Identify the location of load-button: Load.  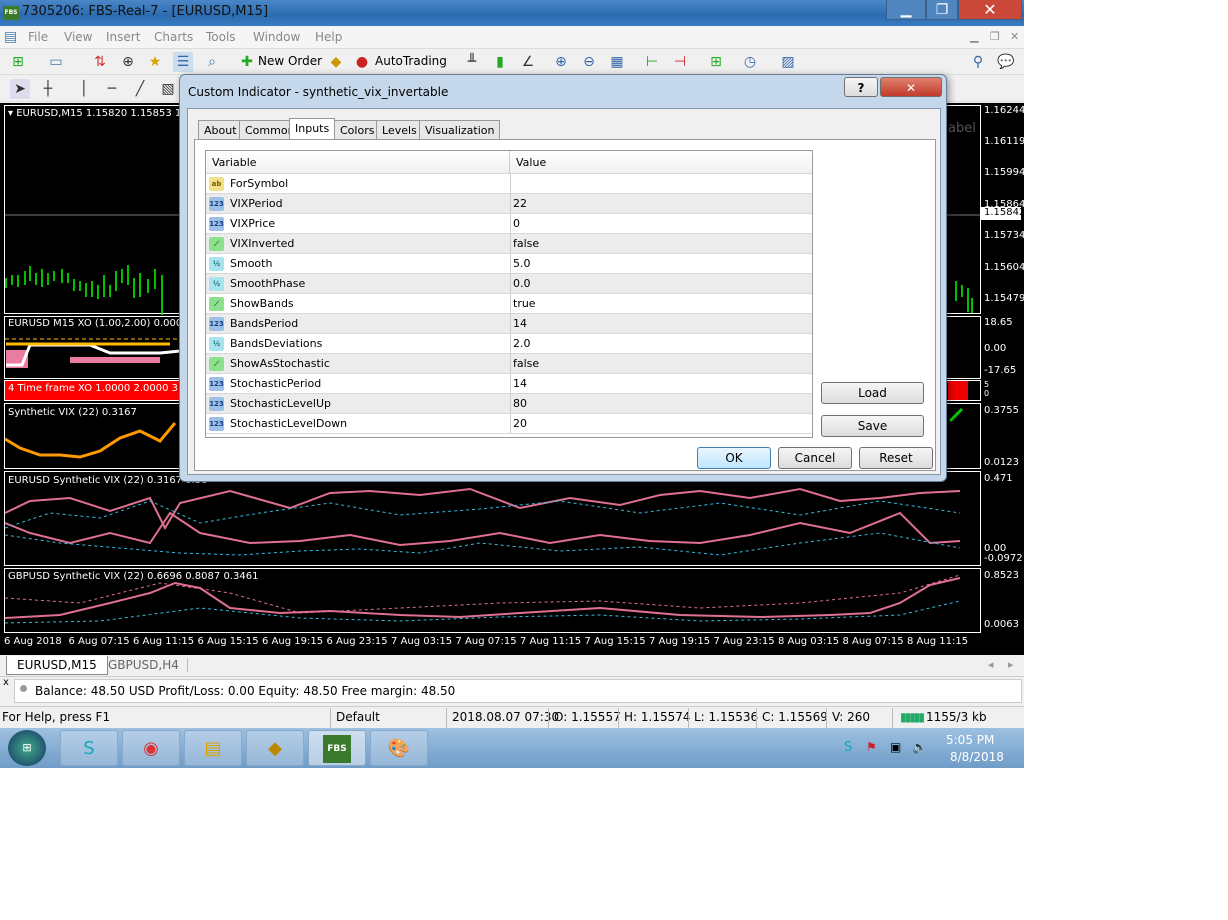
(872, 393).